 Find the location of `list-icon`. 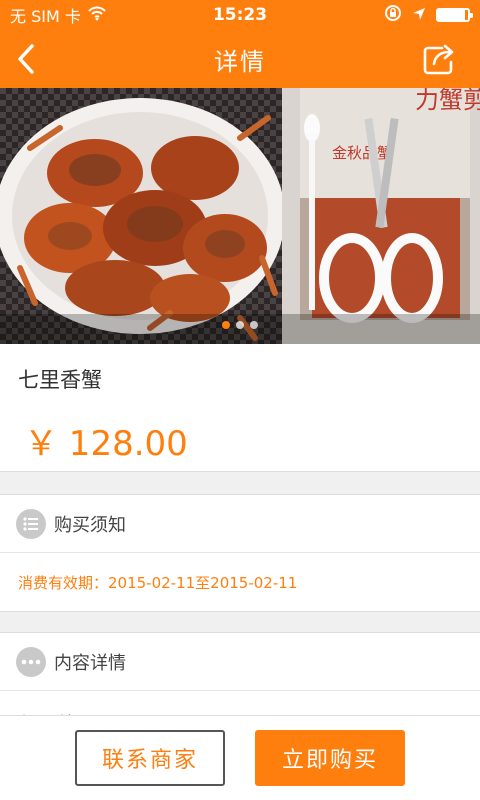

list-icon is located at coordinates (31, 523).